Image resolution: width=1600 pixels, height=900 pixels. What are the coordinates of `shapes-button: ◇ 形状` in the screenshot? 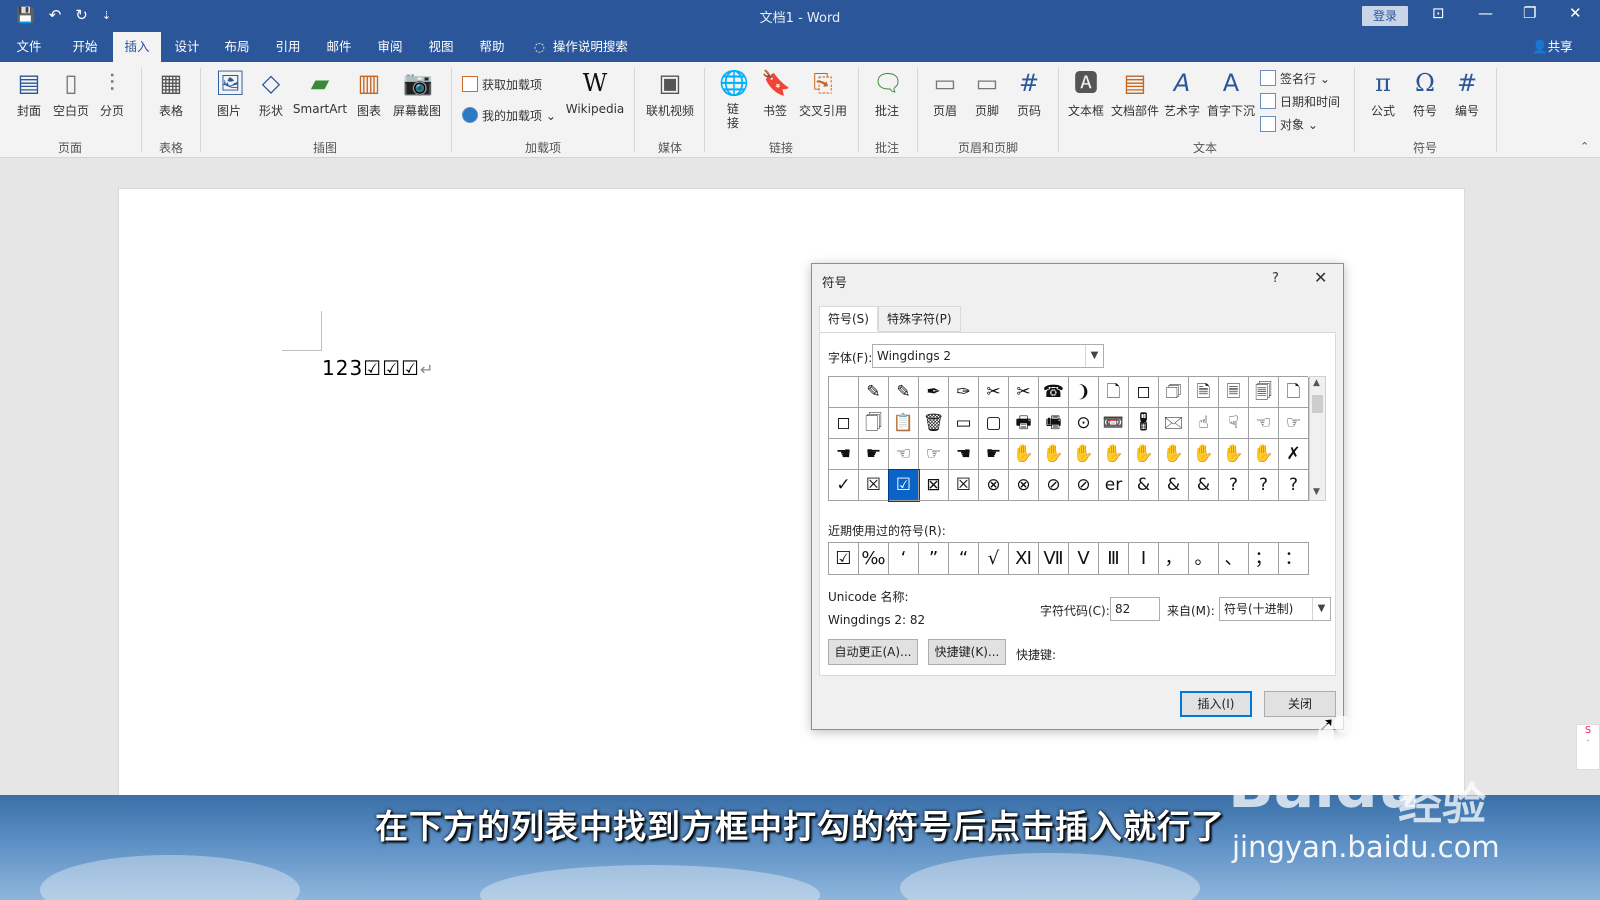 It's located at (271, 93).